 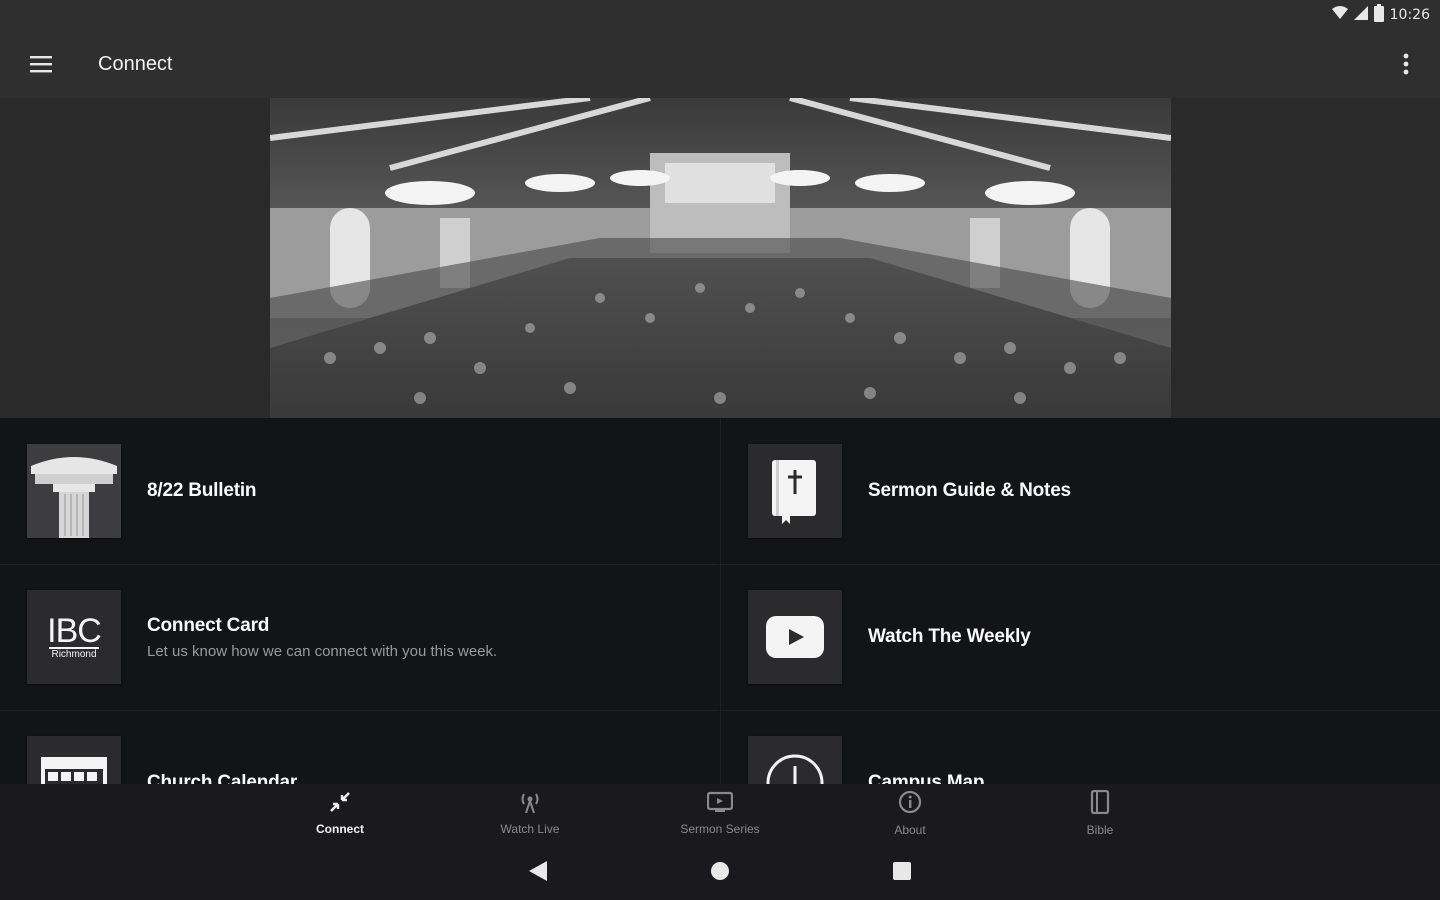 I want to click on home-icon, so click(x=720, y=871).